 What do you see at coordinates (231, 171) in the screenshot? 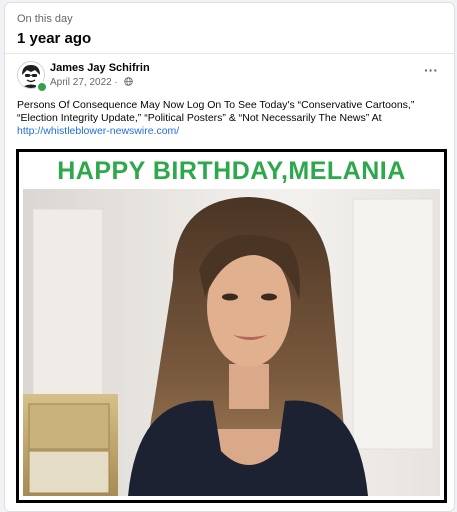
I see `image-caption: HAPPY BIRTHDAY,MELANIA` at bounding box center [231, 171].